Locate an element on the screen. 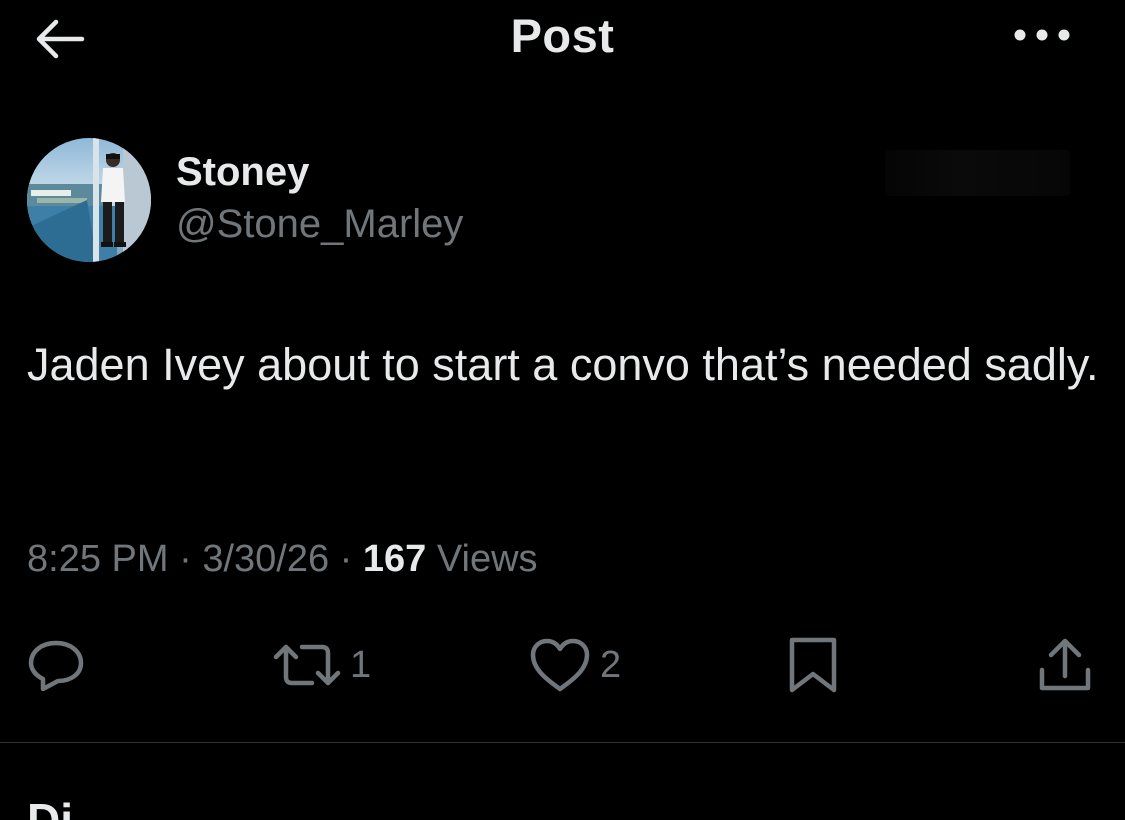 Image resolution: width=1125 pixels, height=820 pixels. repost-button: 1 is located at coordinates (321, 665).